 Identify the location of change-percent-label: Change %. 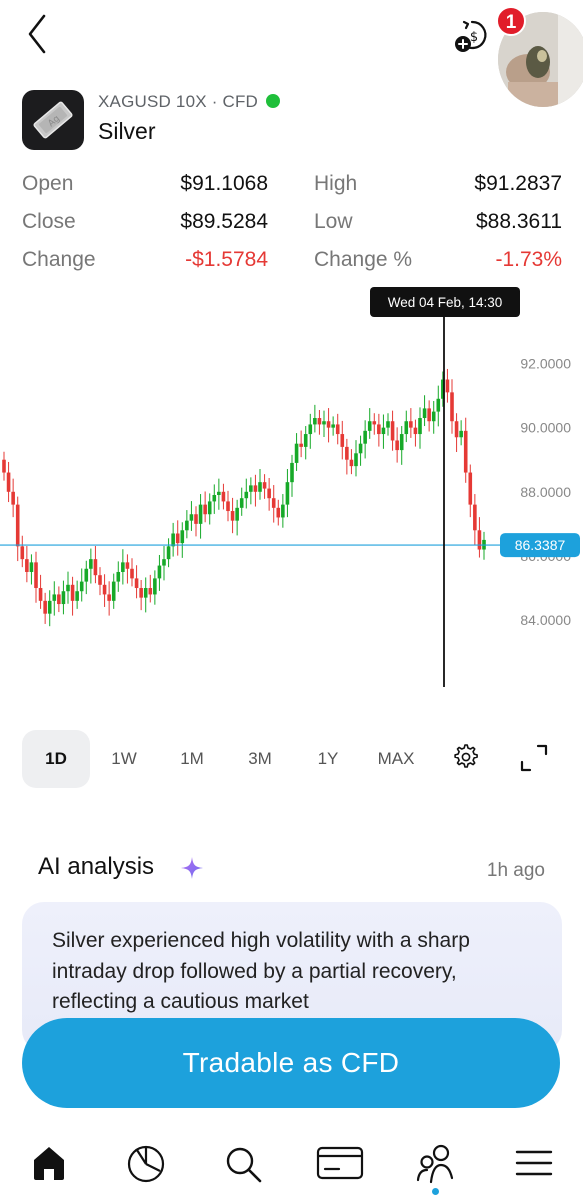
(363, 259).